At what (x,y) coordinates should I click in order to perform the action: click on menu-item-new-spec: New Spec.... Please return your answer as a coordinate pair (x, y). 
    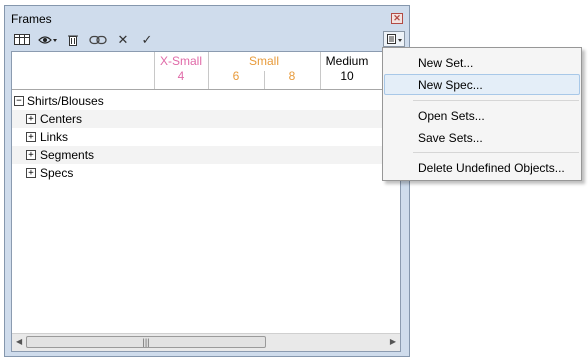
    Looking at the image, I should click on (482, 84).